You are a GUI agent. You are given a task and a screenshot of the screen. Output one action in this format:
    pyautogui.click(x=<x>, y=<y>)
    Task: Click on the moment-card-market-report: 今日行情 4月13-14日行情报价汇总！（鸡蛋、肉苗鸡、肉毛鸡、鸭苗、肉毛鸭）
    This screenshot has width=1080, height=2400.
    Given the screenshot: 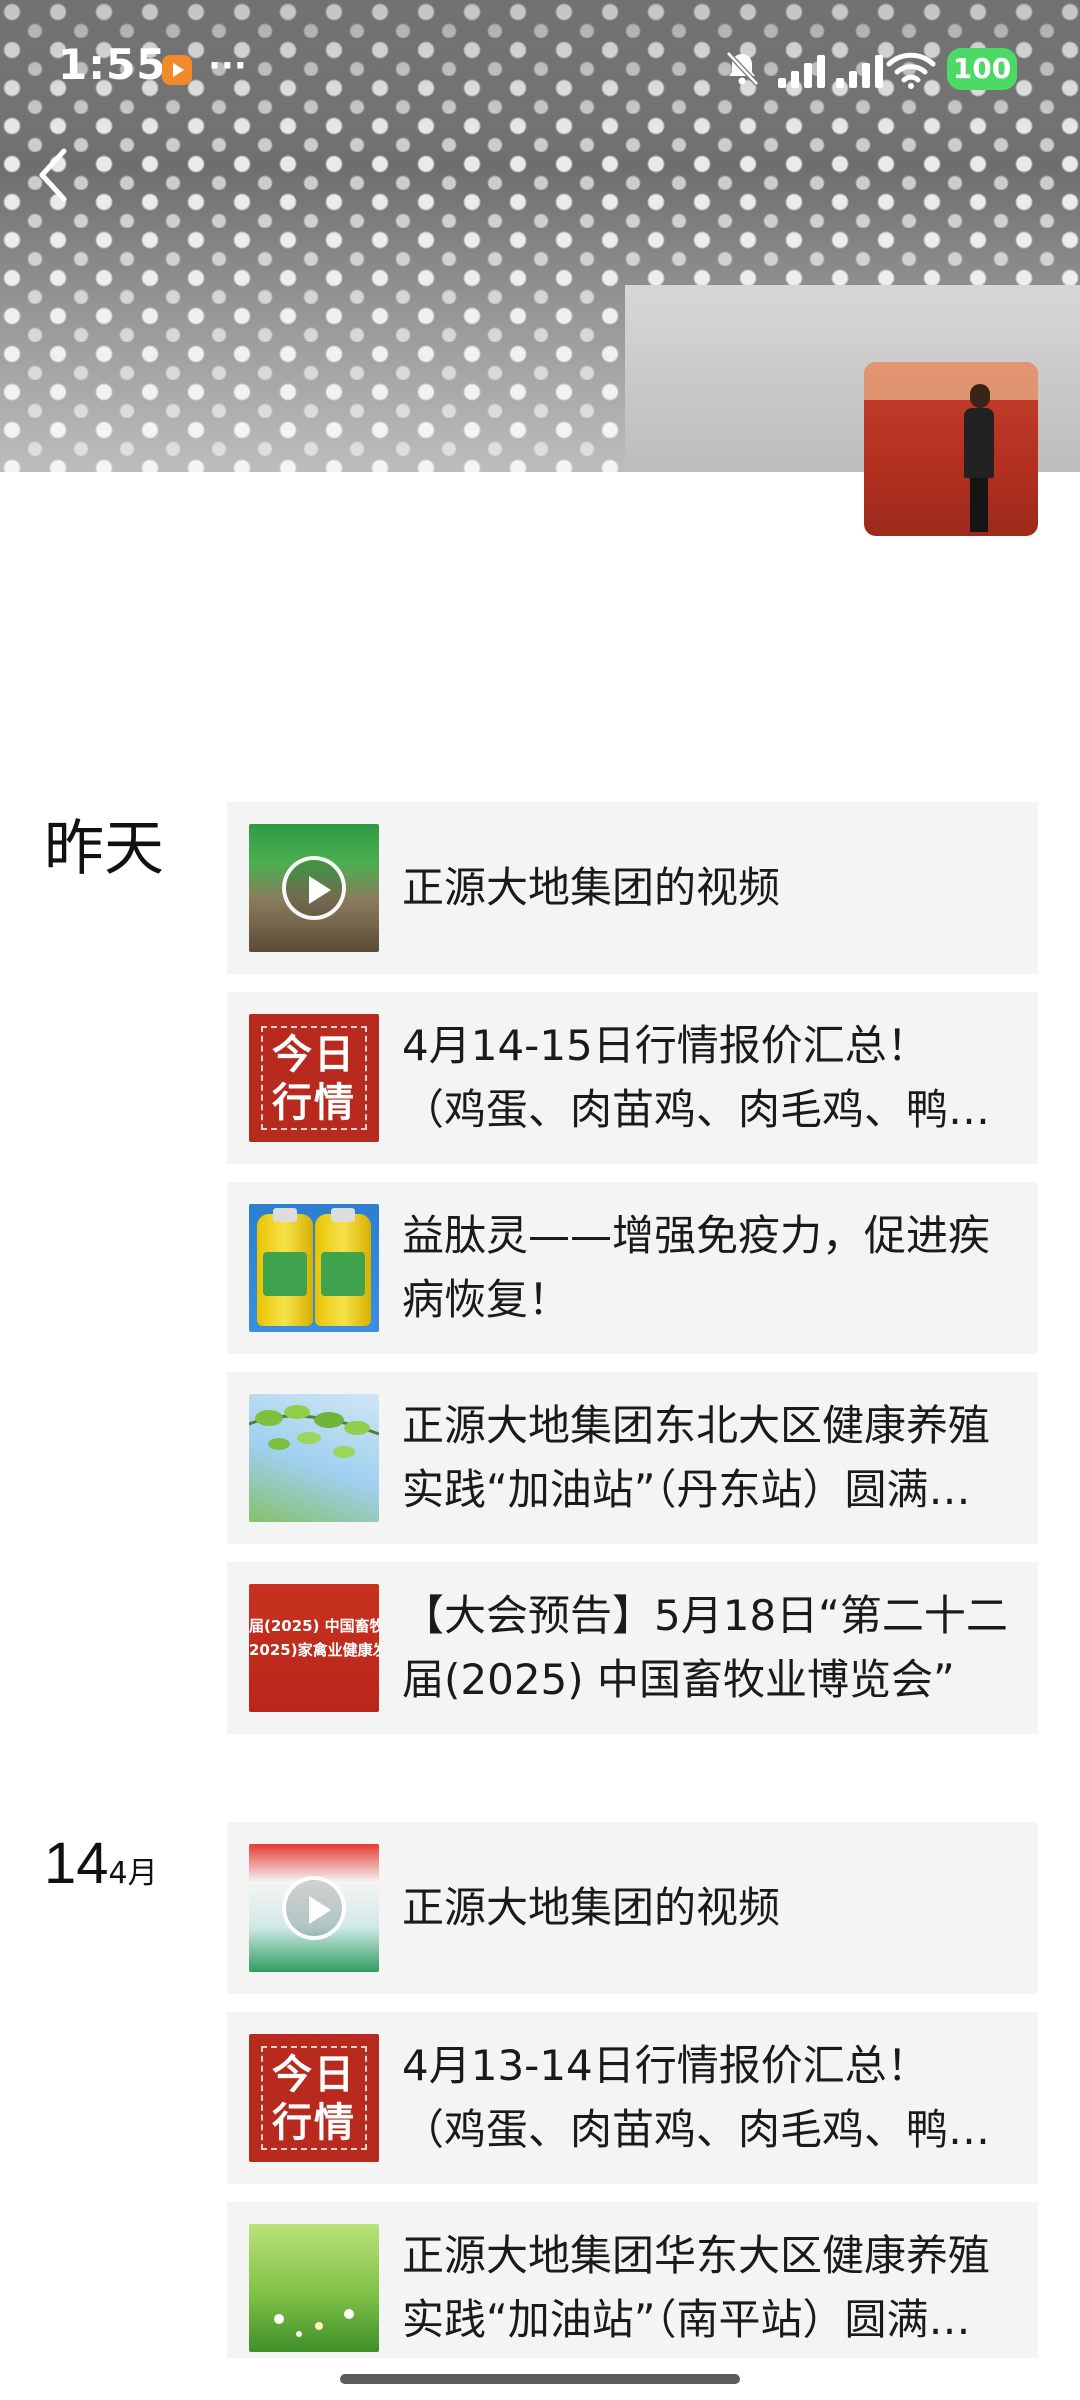 What is the action you would take?
    pyautogui.click(x=632, y=2098)
    